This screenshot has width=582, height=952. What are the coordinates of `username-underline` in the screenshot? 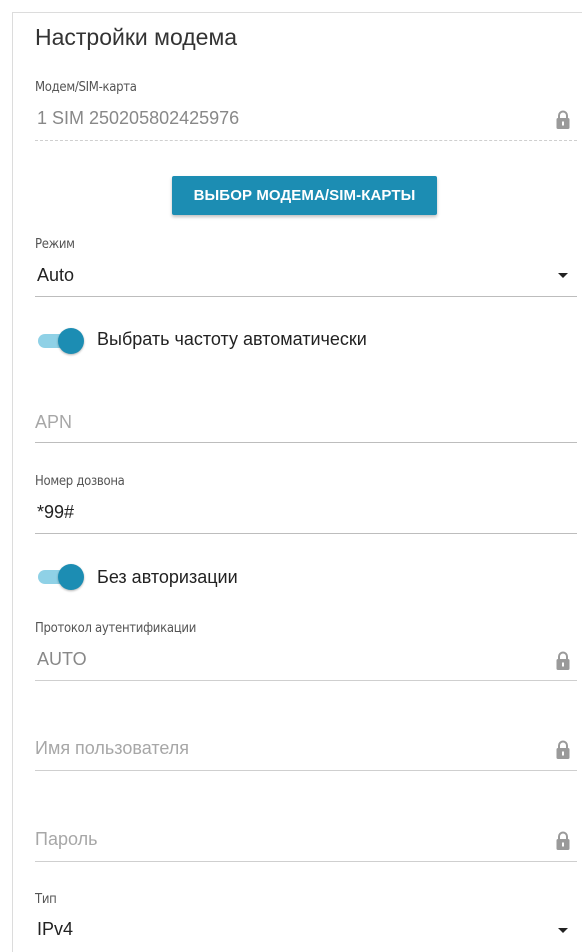 It's located at (306, 770).